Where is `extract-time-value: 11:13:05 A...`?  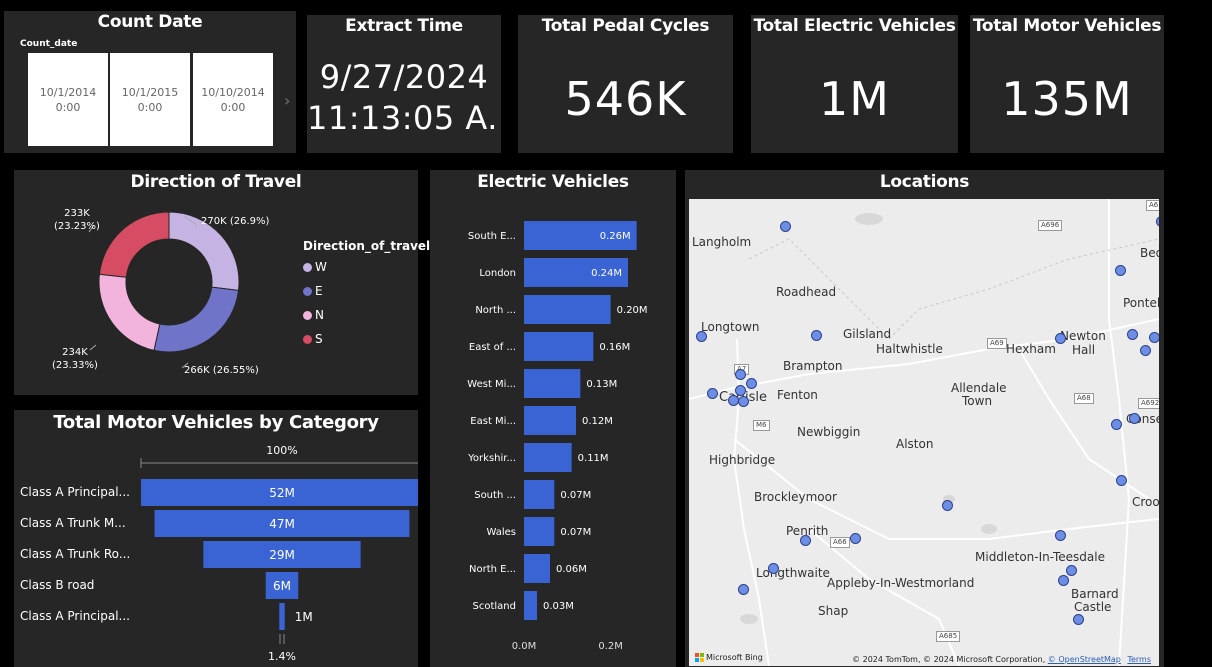
extract-time-value: 11:13:05 A... is located at coordinates (404, 118).